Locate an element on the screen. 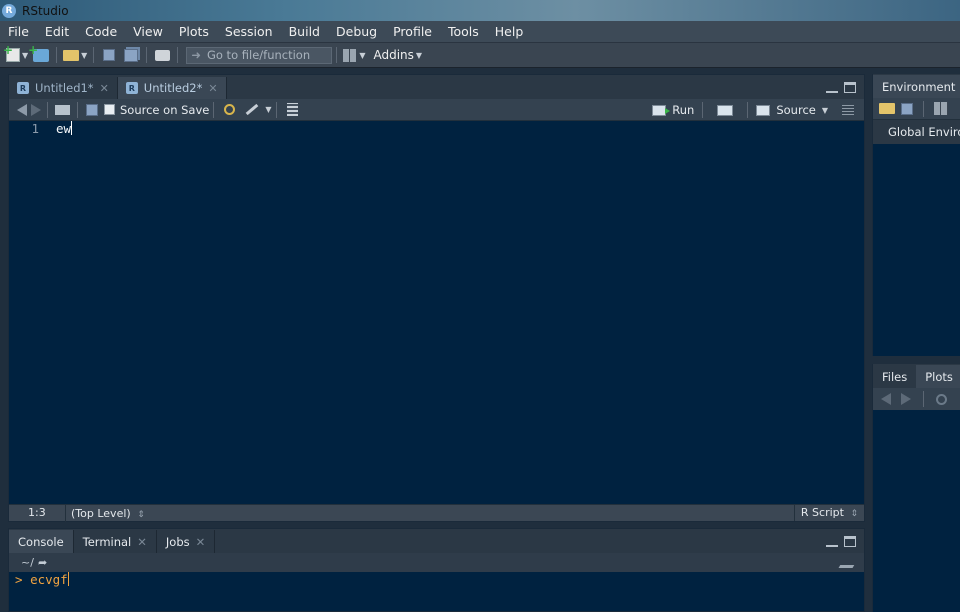  menu-build: Build is located at coordinates (304, 32).